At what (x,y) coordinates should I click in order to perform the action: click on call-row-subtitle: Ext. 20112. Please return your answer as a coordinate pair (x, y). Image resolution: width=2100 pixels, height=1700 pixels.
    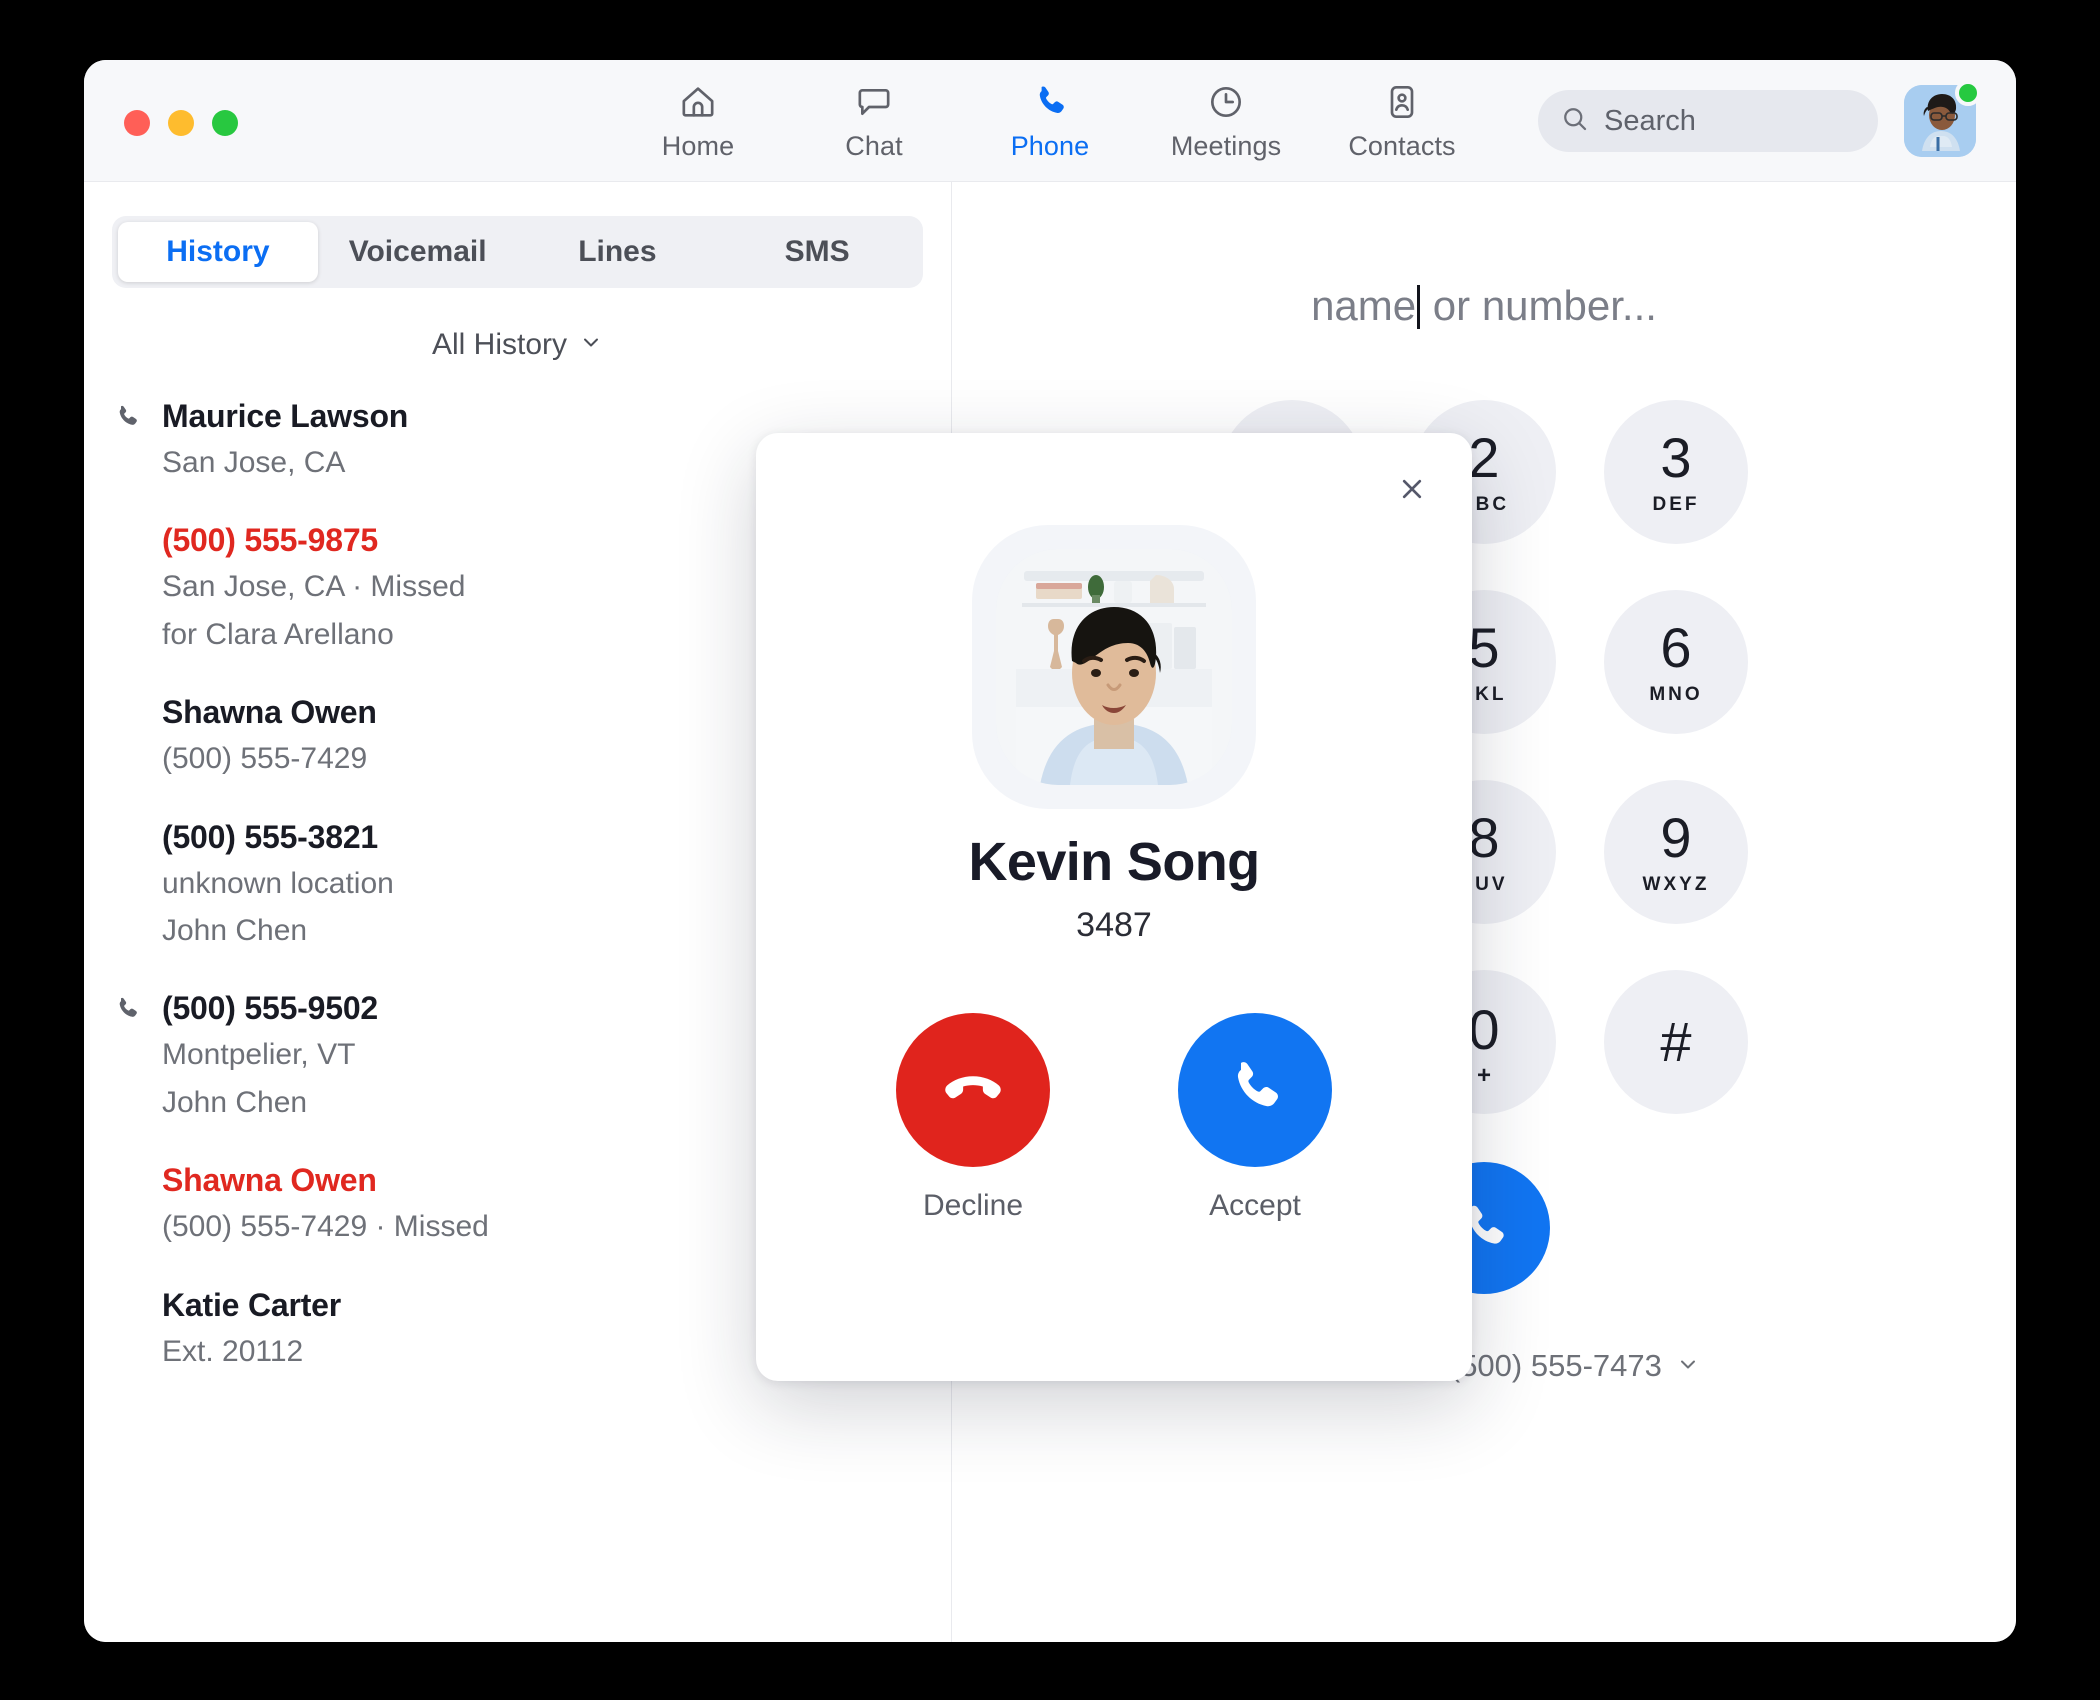
    Looking at the image, I should click on (233, 1351).